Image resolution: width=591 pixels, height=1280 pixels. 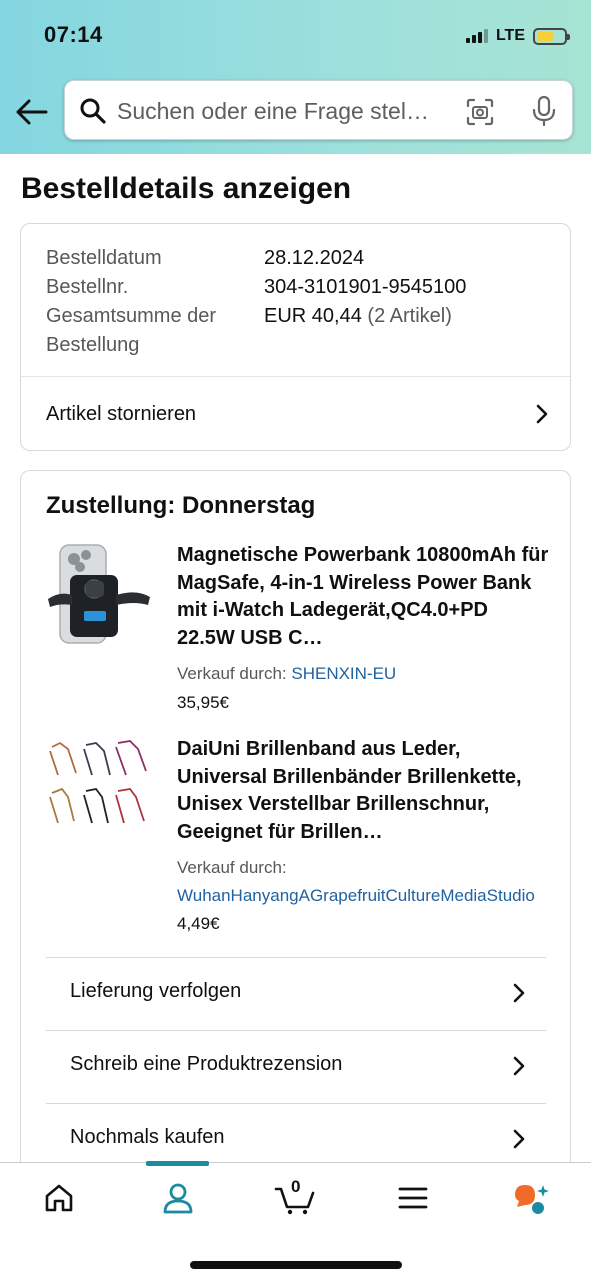 What do you see at coordinates (186, 188) in the screenshot?
I see `page-title: Bestelldetails anzeigen` at bounding box center [186, 188].